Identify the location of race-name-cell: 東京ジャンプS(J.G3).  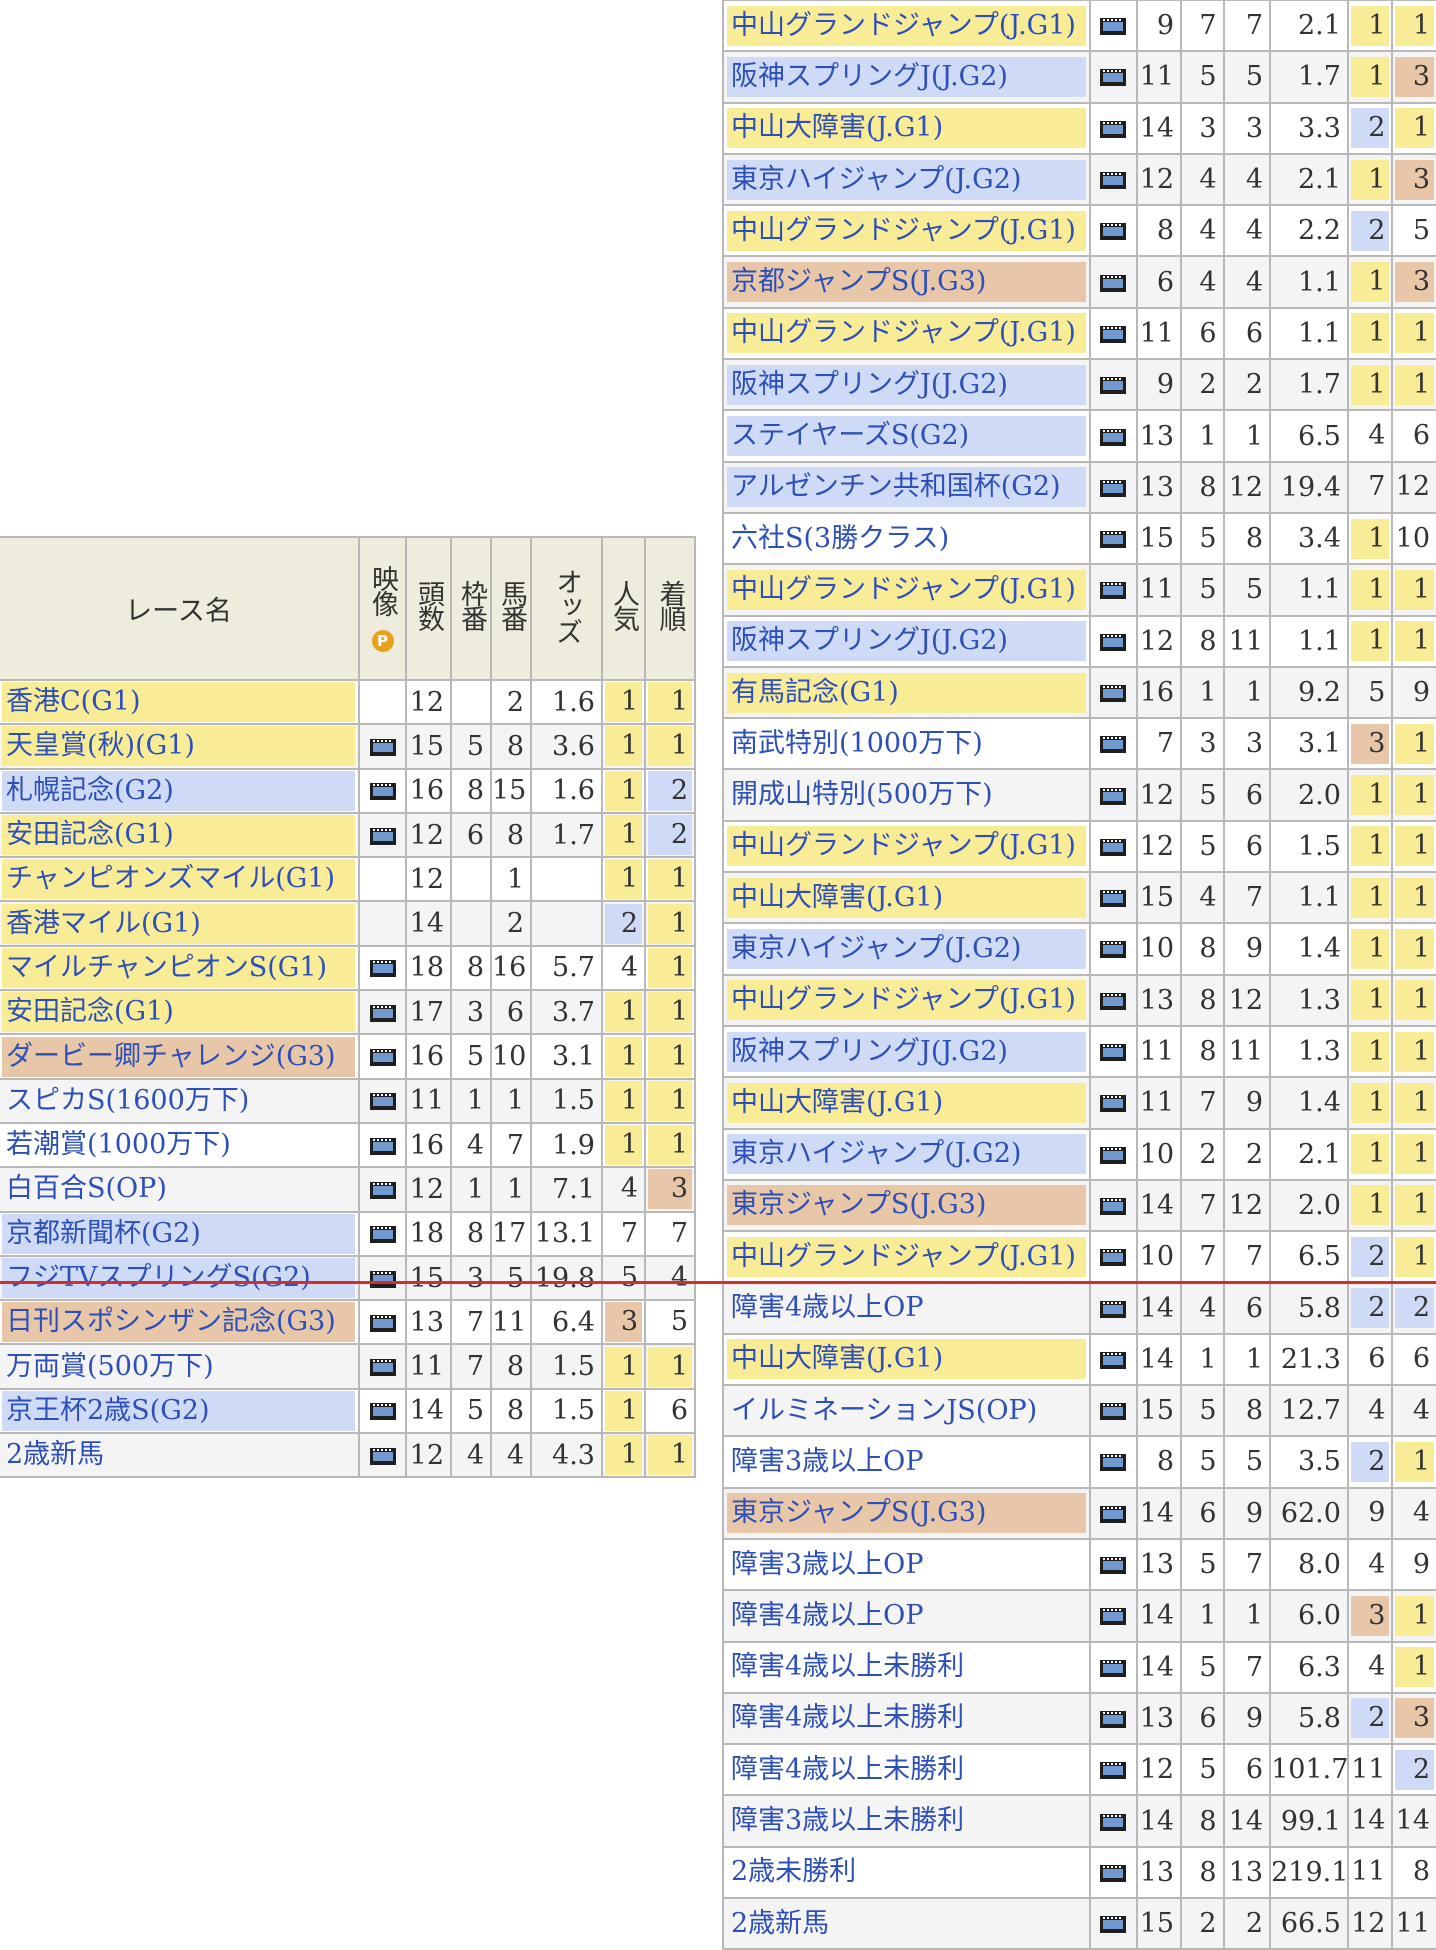
(906, 1513).